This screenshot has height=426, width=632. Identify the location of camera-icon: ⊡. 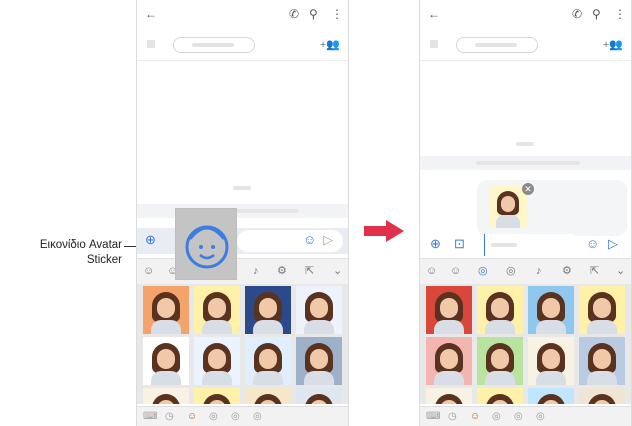
(459, 244).